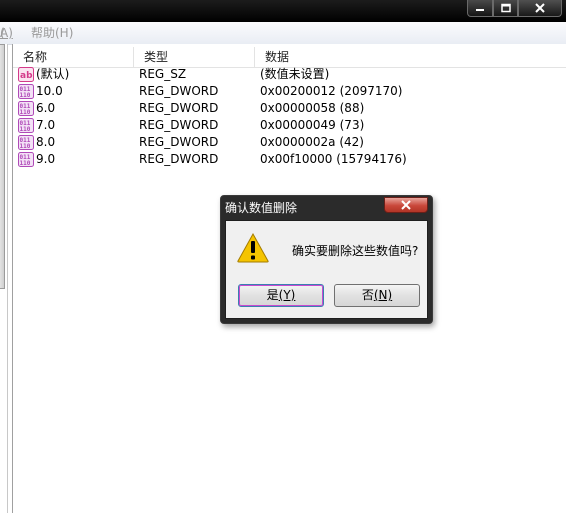 The image size is (566, 513). What do you see at coordinates (261, 208) in the screenshot?
I see `dialog-title: 确认数值删除` at bounding box center [261, 208].